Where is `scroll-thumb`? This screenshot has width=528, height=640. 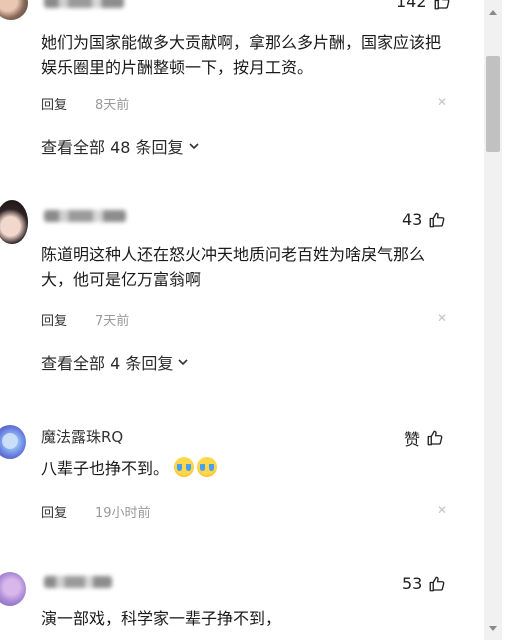 scroll-thumb is located at coordinates (493, 104).